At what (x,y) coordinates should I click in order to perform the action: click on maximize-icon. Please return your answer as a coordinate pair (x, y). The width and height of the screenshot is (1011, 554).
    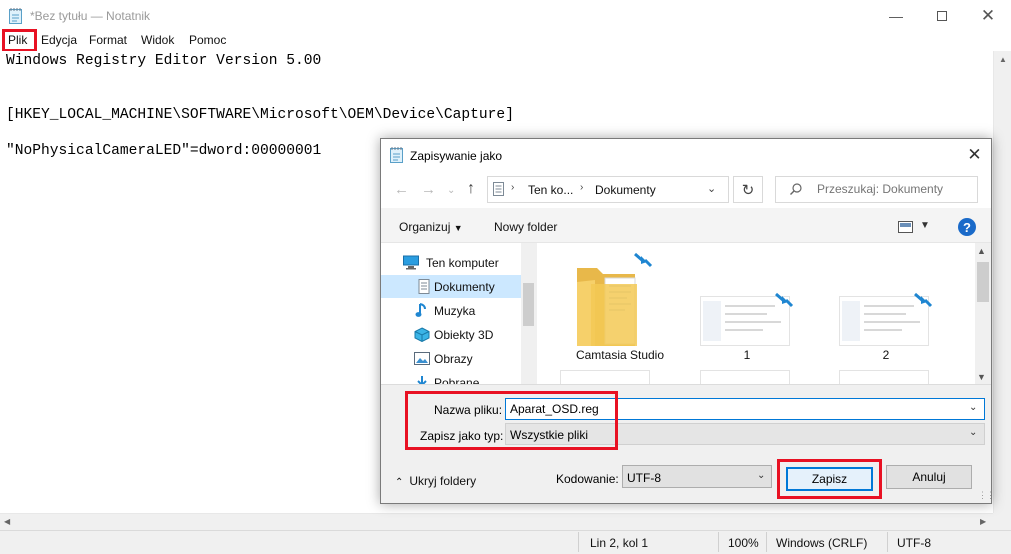
    Looking at the image, I should click on (942, 15).